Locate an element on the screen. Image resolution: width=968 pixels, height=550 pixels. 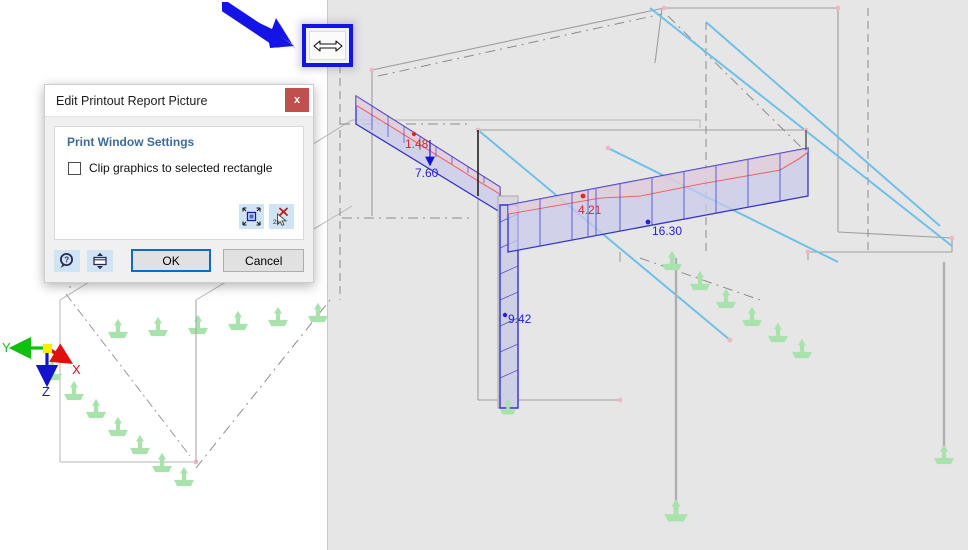
fit-to-rectangle-icon is located at coordinates (251, 216).